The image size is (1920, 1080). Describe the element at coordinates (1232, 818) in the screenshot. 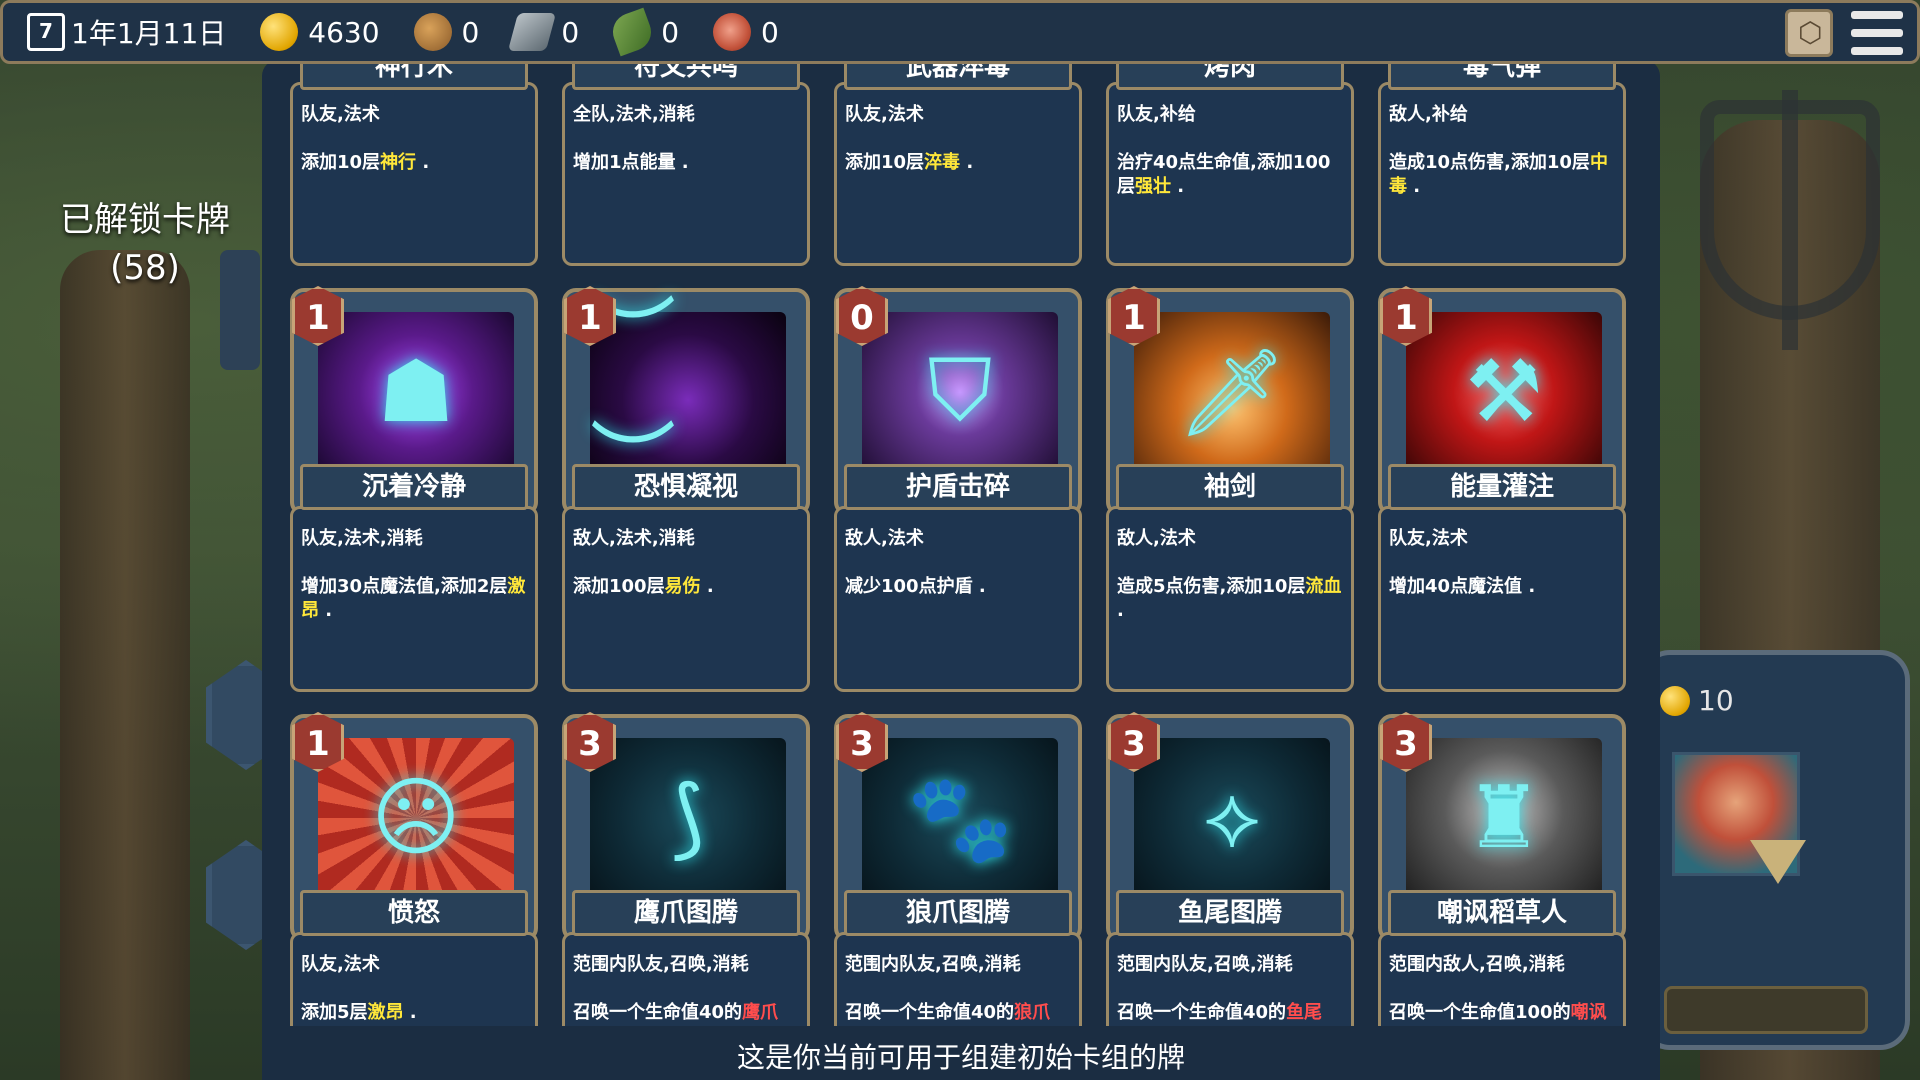

I see `card-art: ⟡` at that location.